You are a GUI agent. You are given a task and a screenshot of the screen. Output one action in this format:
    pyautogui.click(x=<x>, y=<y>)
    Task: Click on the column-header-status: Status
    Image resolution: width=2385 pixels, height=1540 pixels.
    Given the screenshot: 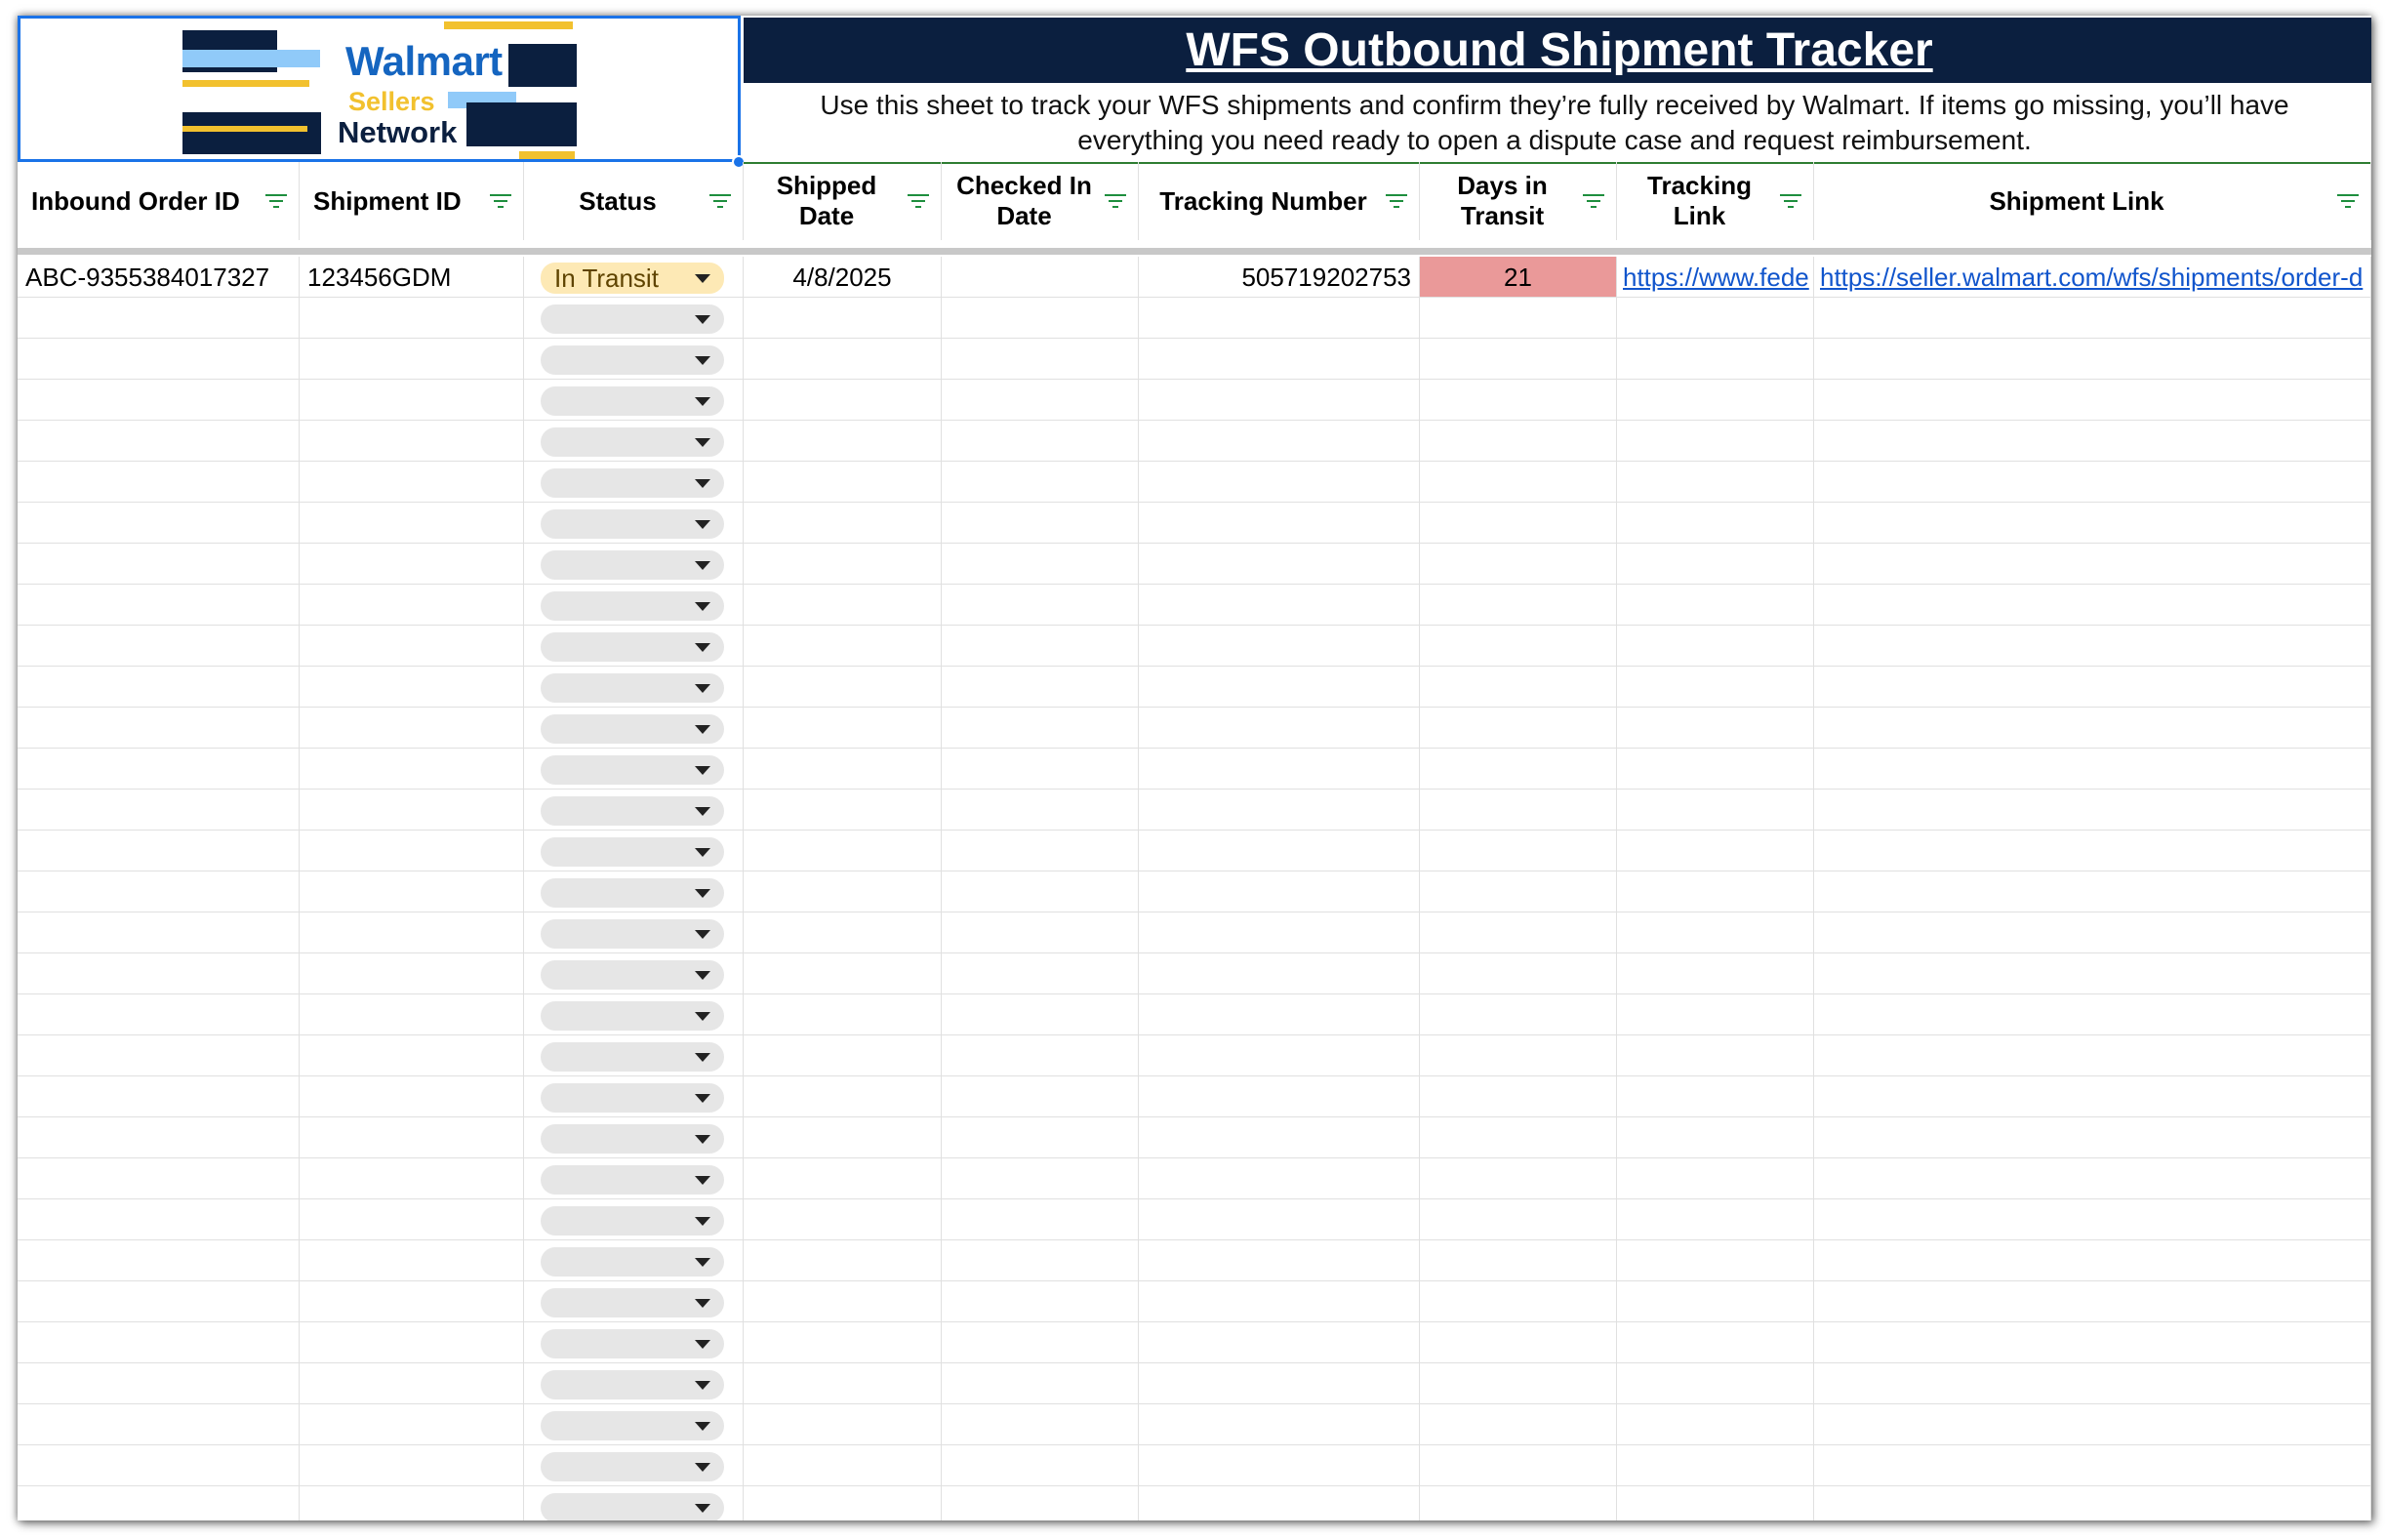 What is the action you would take?
    pyautogui.click(x=634, y=201)
    